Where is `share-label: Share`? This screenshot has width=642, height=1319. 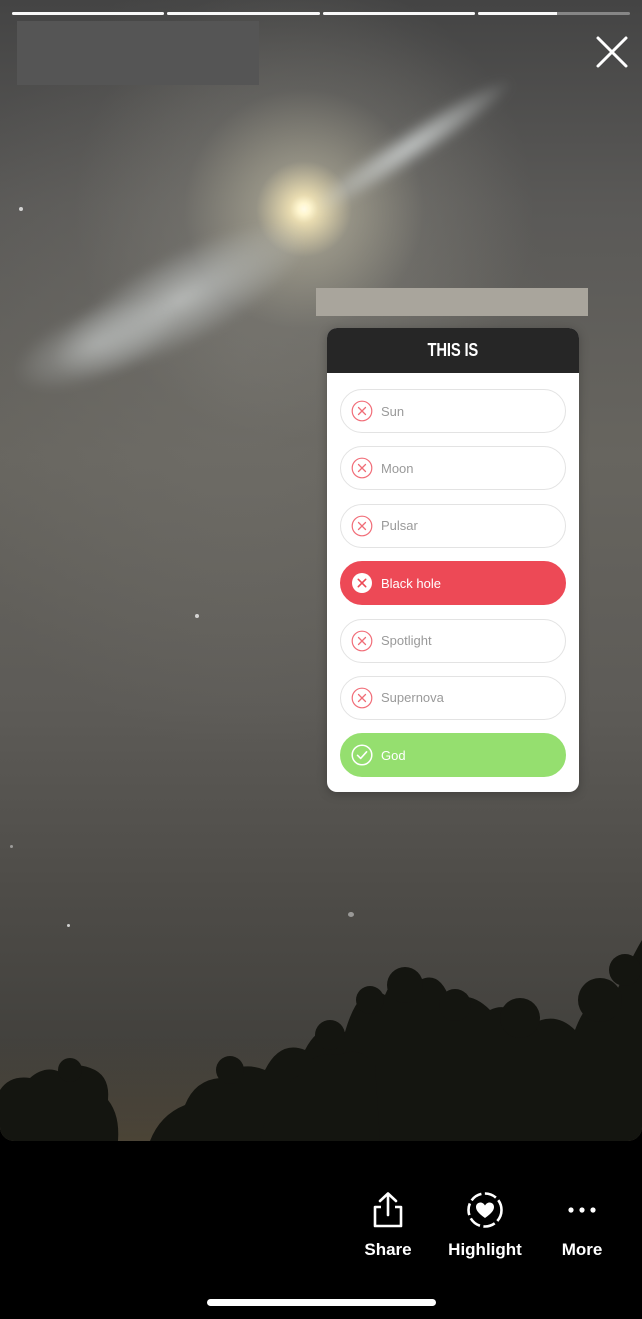
share-label: Share is located at coordinates (388, 1249).